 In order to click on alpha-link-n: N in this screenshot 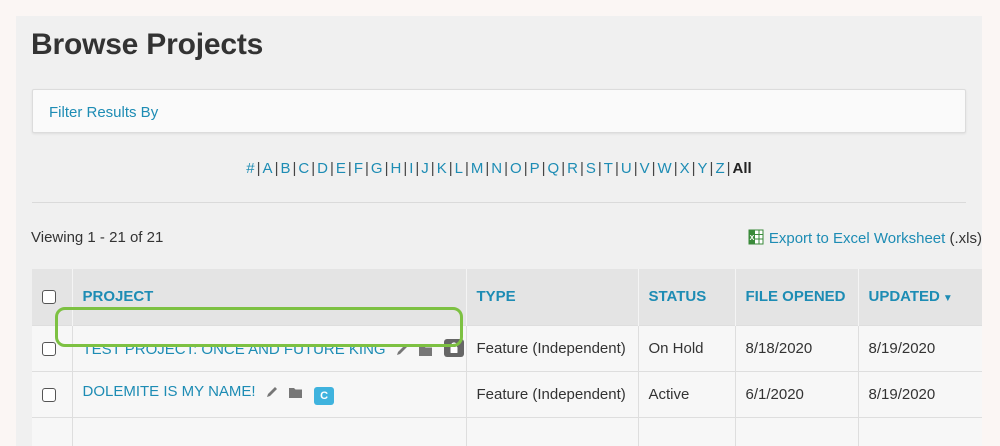, I will do `click(496, 168)`.